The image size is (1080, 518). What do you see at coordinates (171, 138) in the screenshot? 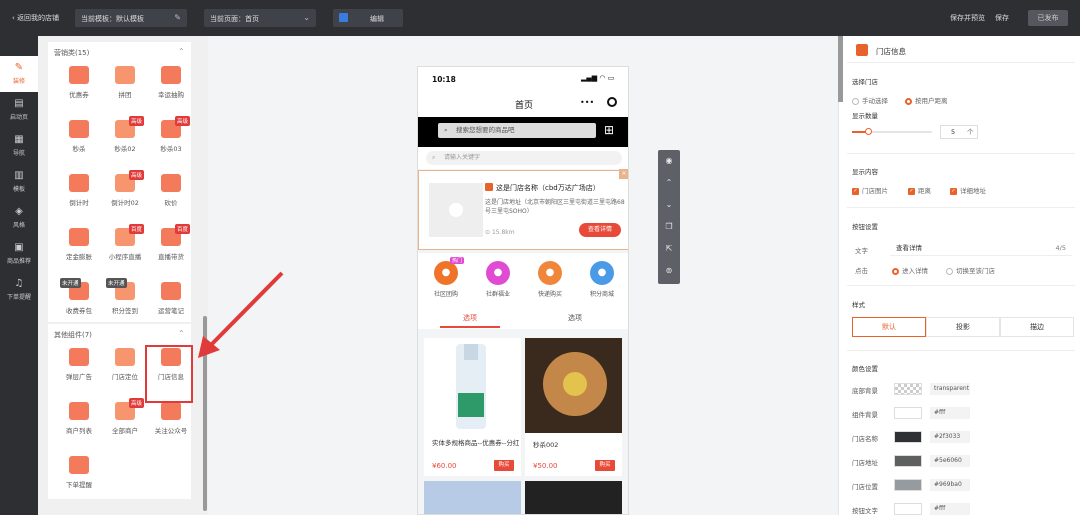
I see `component-item: 秒杀03 高级` at bounding box center [171, 138].